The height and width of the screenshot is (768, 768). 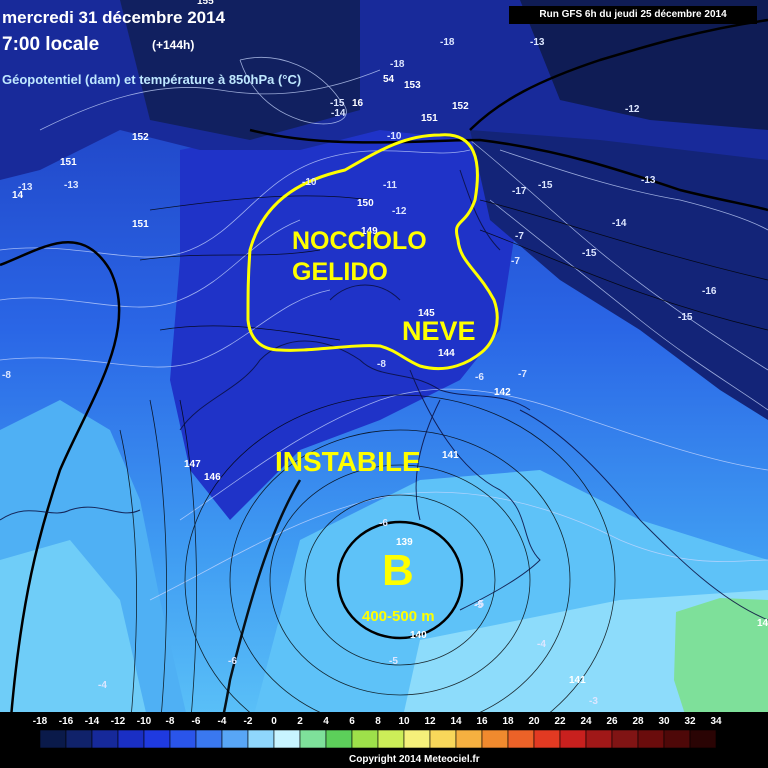 I want to click on isotherm-label: -17, so click(x=519, y=191).